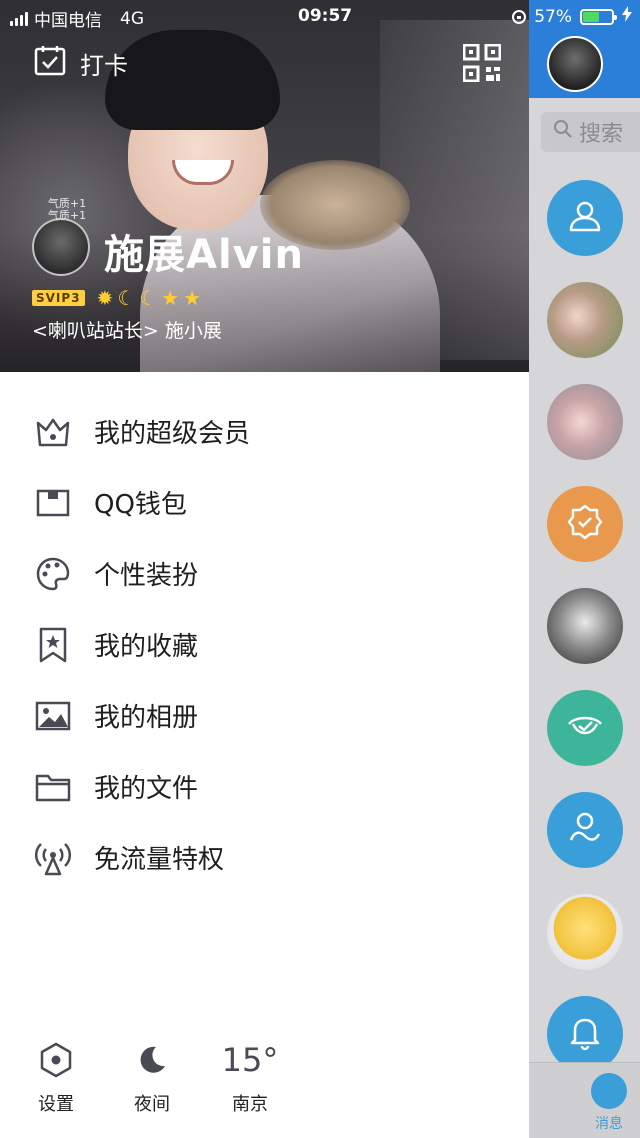 This screenshot has height=1138, width=640. Describe the element at coordinates (563, 132) in the screenshot. I see `search-icon` at that location.